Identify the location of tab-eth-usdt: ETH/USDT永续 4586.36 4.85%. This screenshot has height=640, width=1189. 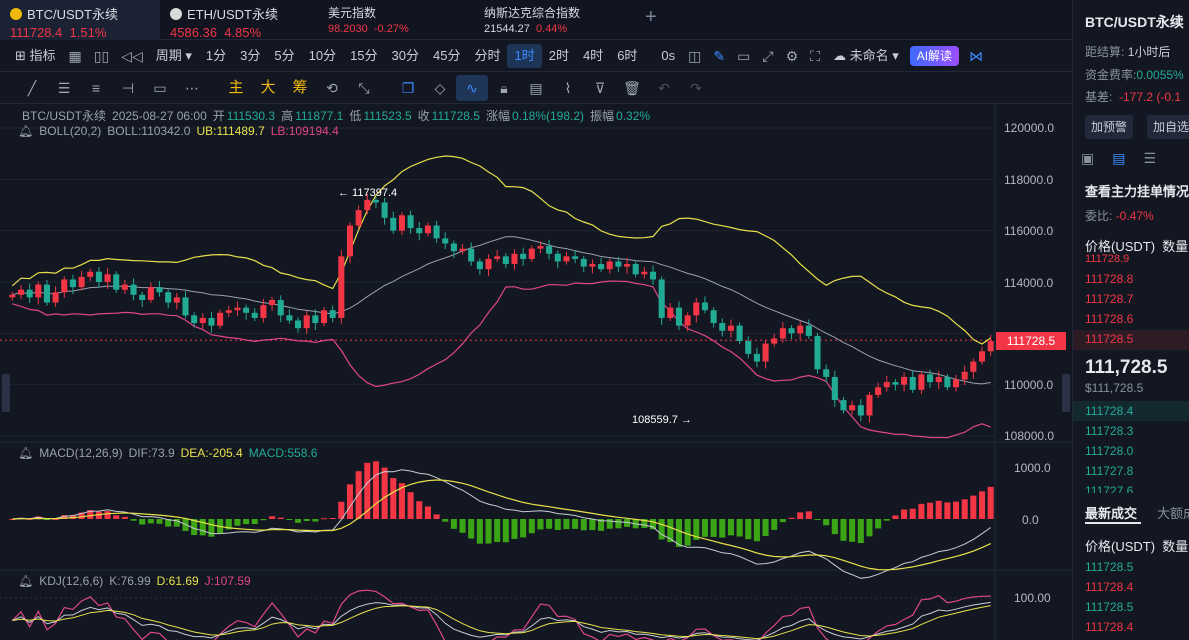
(235, 20).